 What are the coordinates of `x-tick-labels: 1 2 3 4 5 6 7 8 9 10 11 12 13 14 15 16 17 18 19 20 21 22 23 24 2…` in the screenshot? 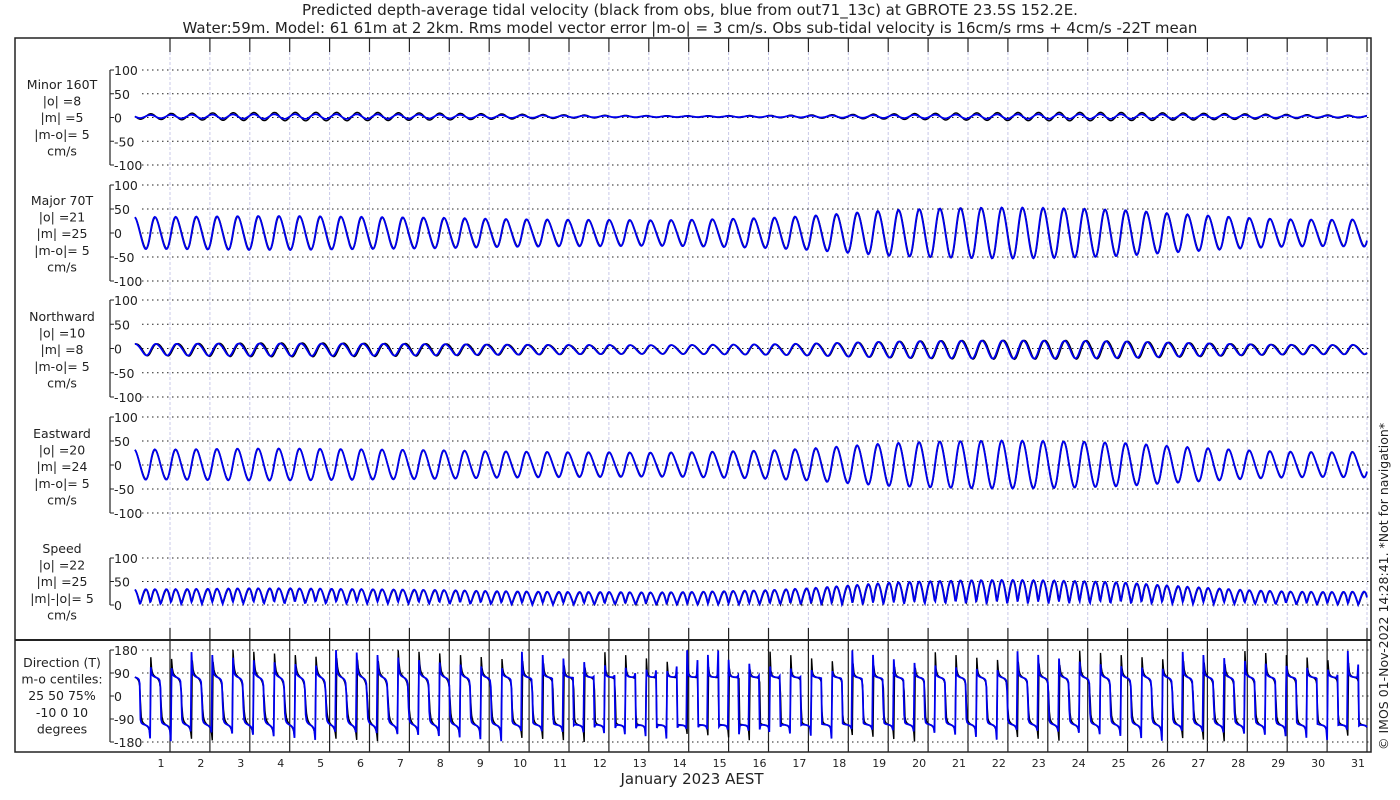 It's located at (762, 763).